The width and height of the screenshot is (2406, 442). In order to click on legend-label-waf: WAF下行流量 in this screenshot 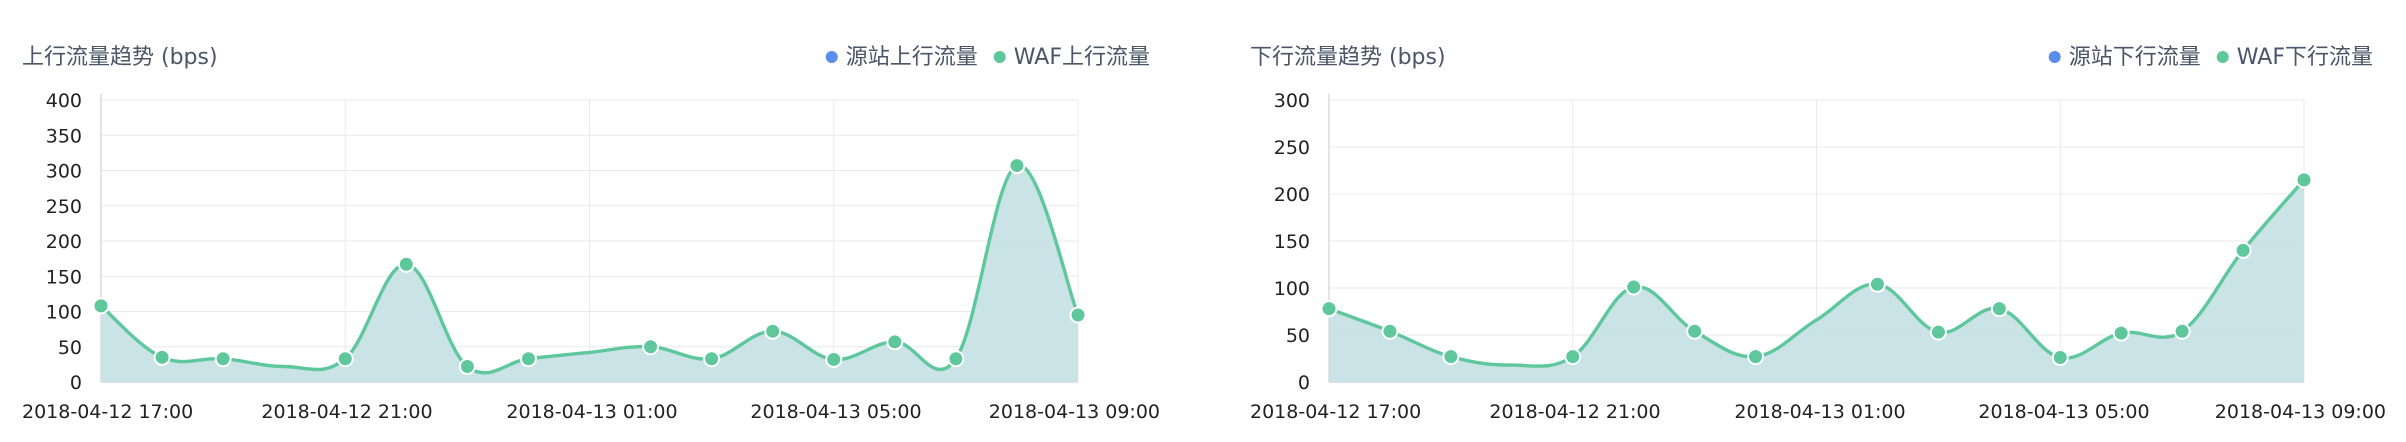, I will do `click(2305, 57)`.